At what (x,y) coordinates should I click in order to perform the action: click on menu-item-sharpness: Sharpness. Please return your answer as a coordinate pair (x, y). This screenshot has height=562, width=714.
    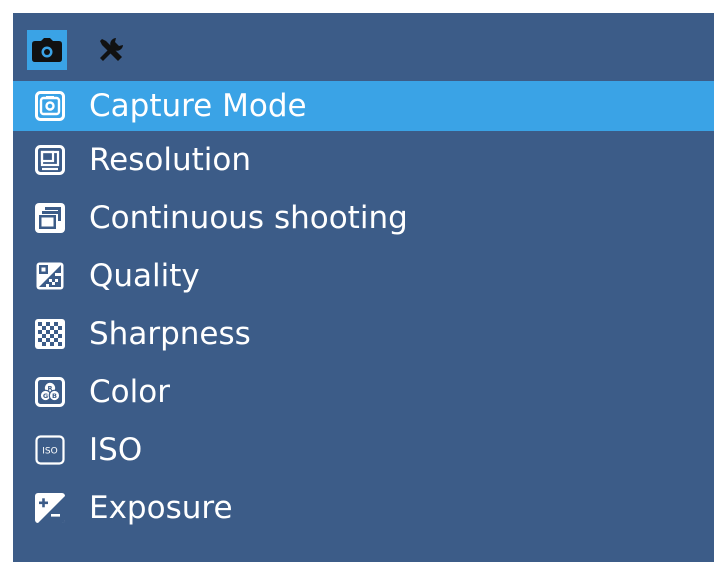
    Looking at the image, I should click on (363, 334).